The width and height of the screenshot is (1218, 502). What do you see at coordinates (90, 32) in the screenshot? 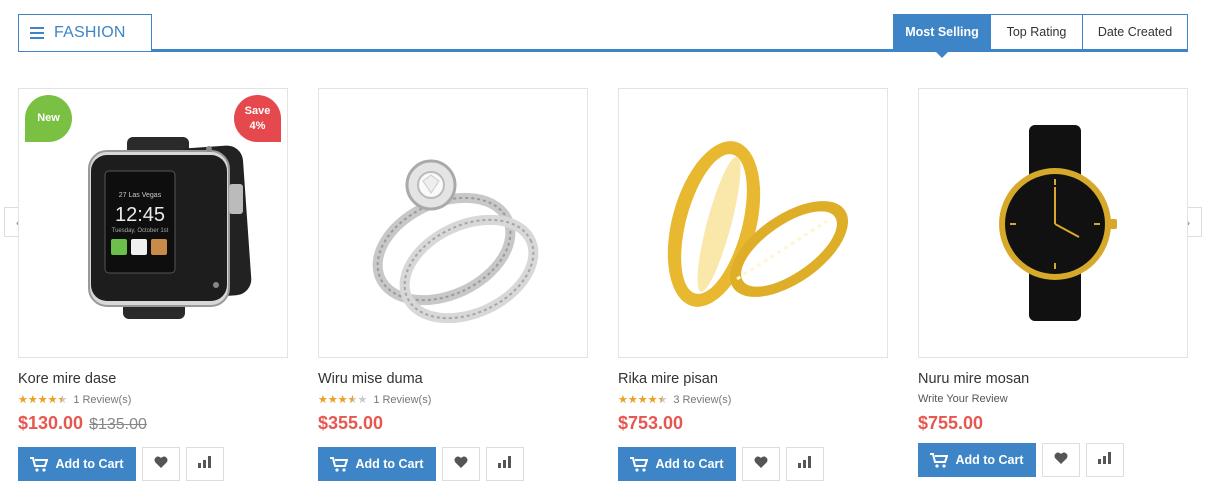
I see `category-title: FASHION` at bounding box center [90, 32].